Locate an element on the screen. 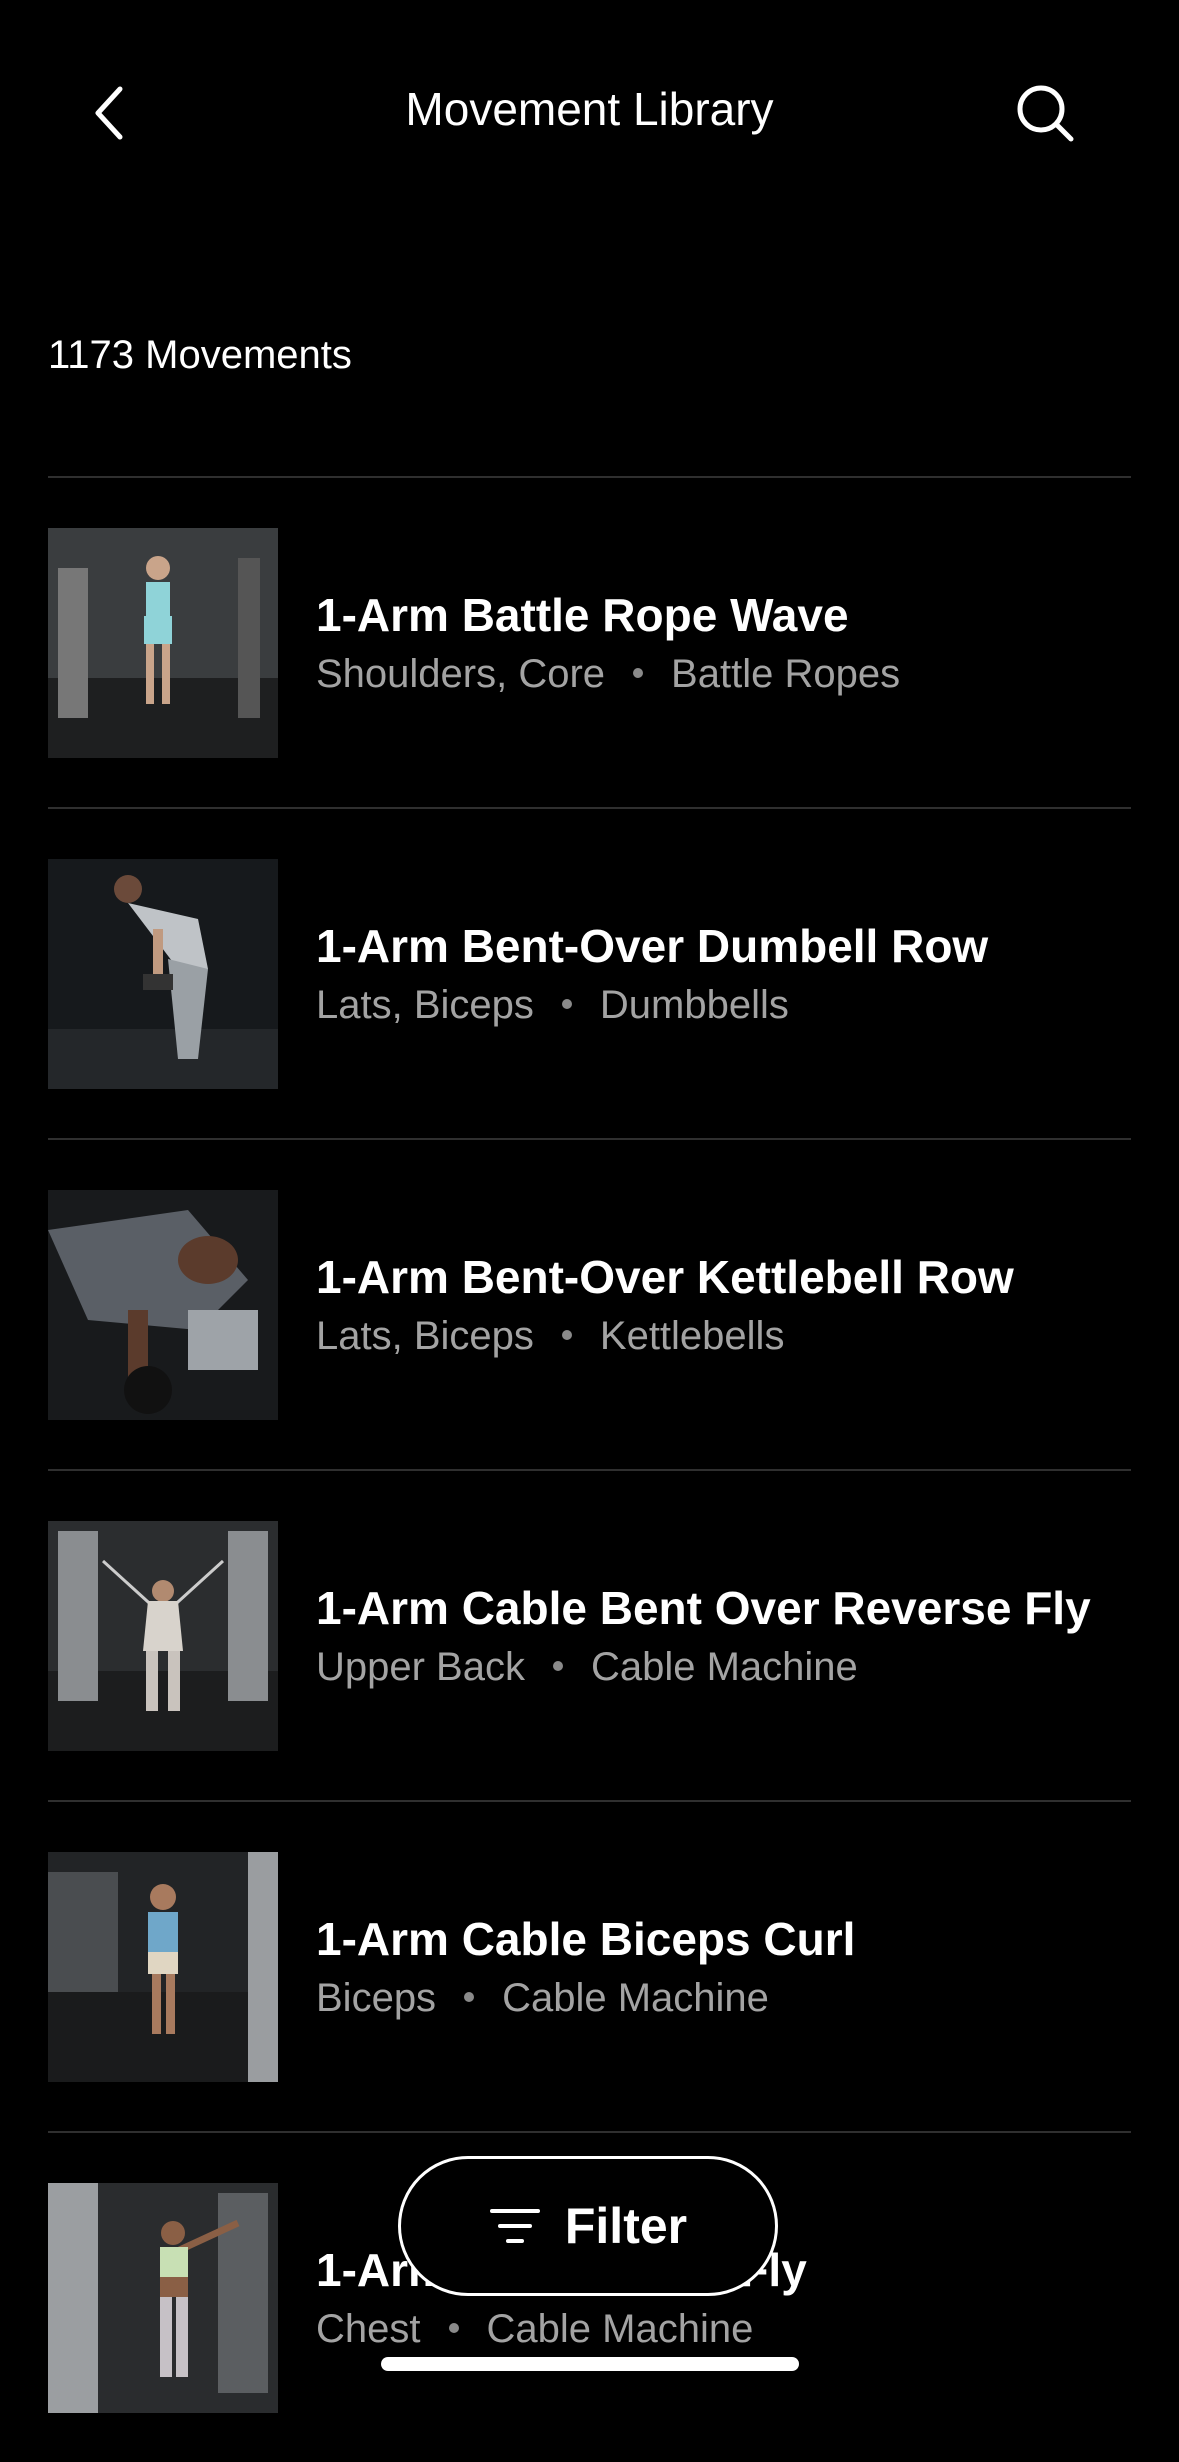  movement-name: 1-Arm Battle Rope Wave is located at coordinates (582, 615).